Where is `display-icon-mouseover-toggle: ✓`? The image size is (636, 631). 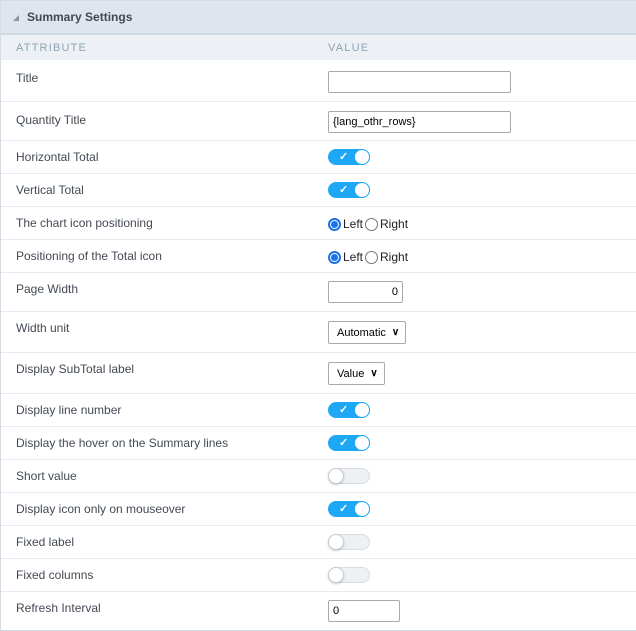
display-icon-mouseover-toggle: ✓ is located at coordinates (349, 509).